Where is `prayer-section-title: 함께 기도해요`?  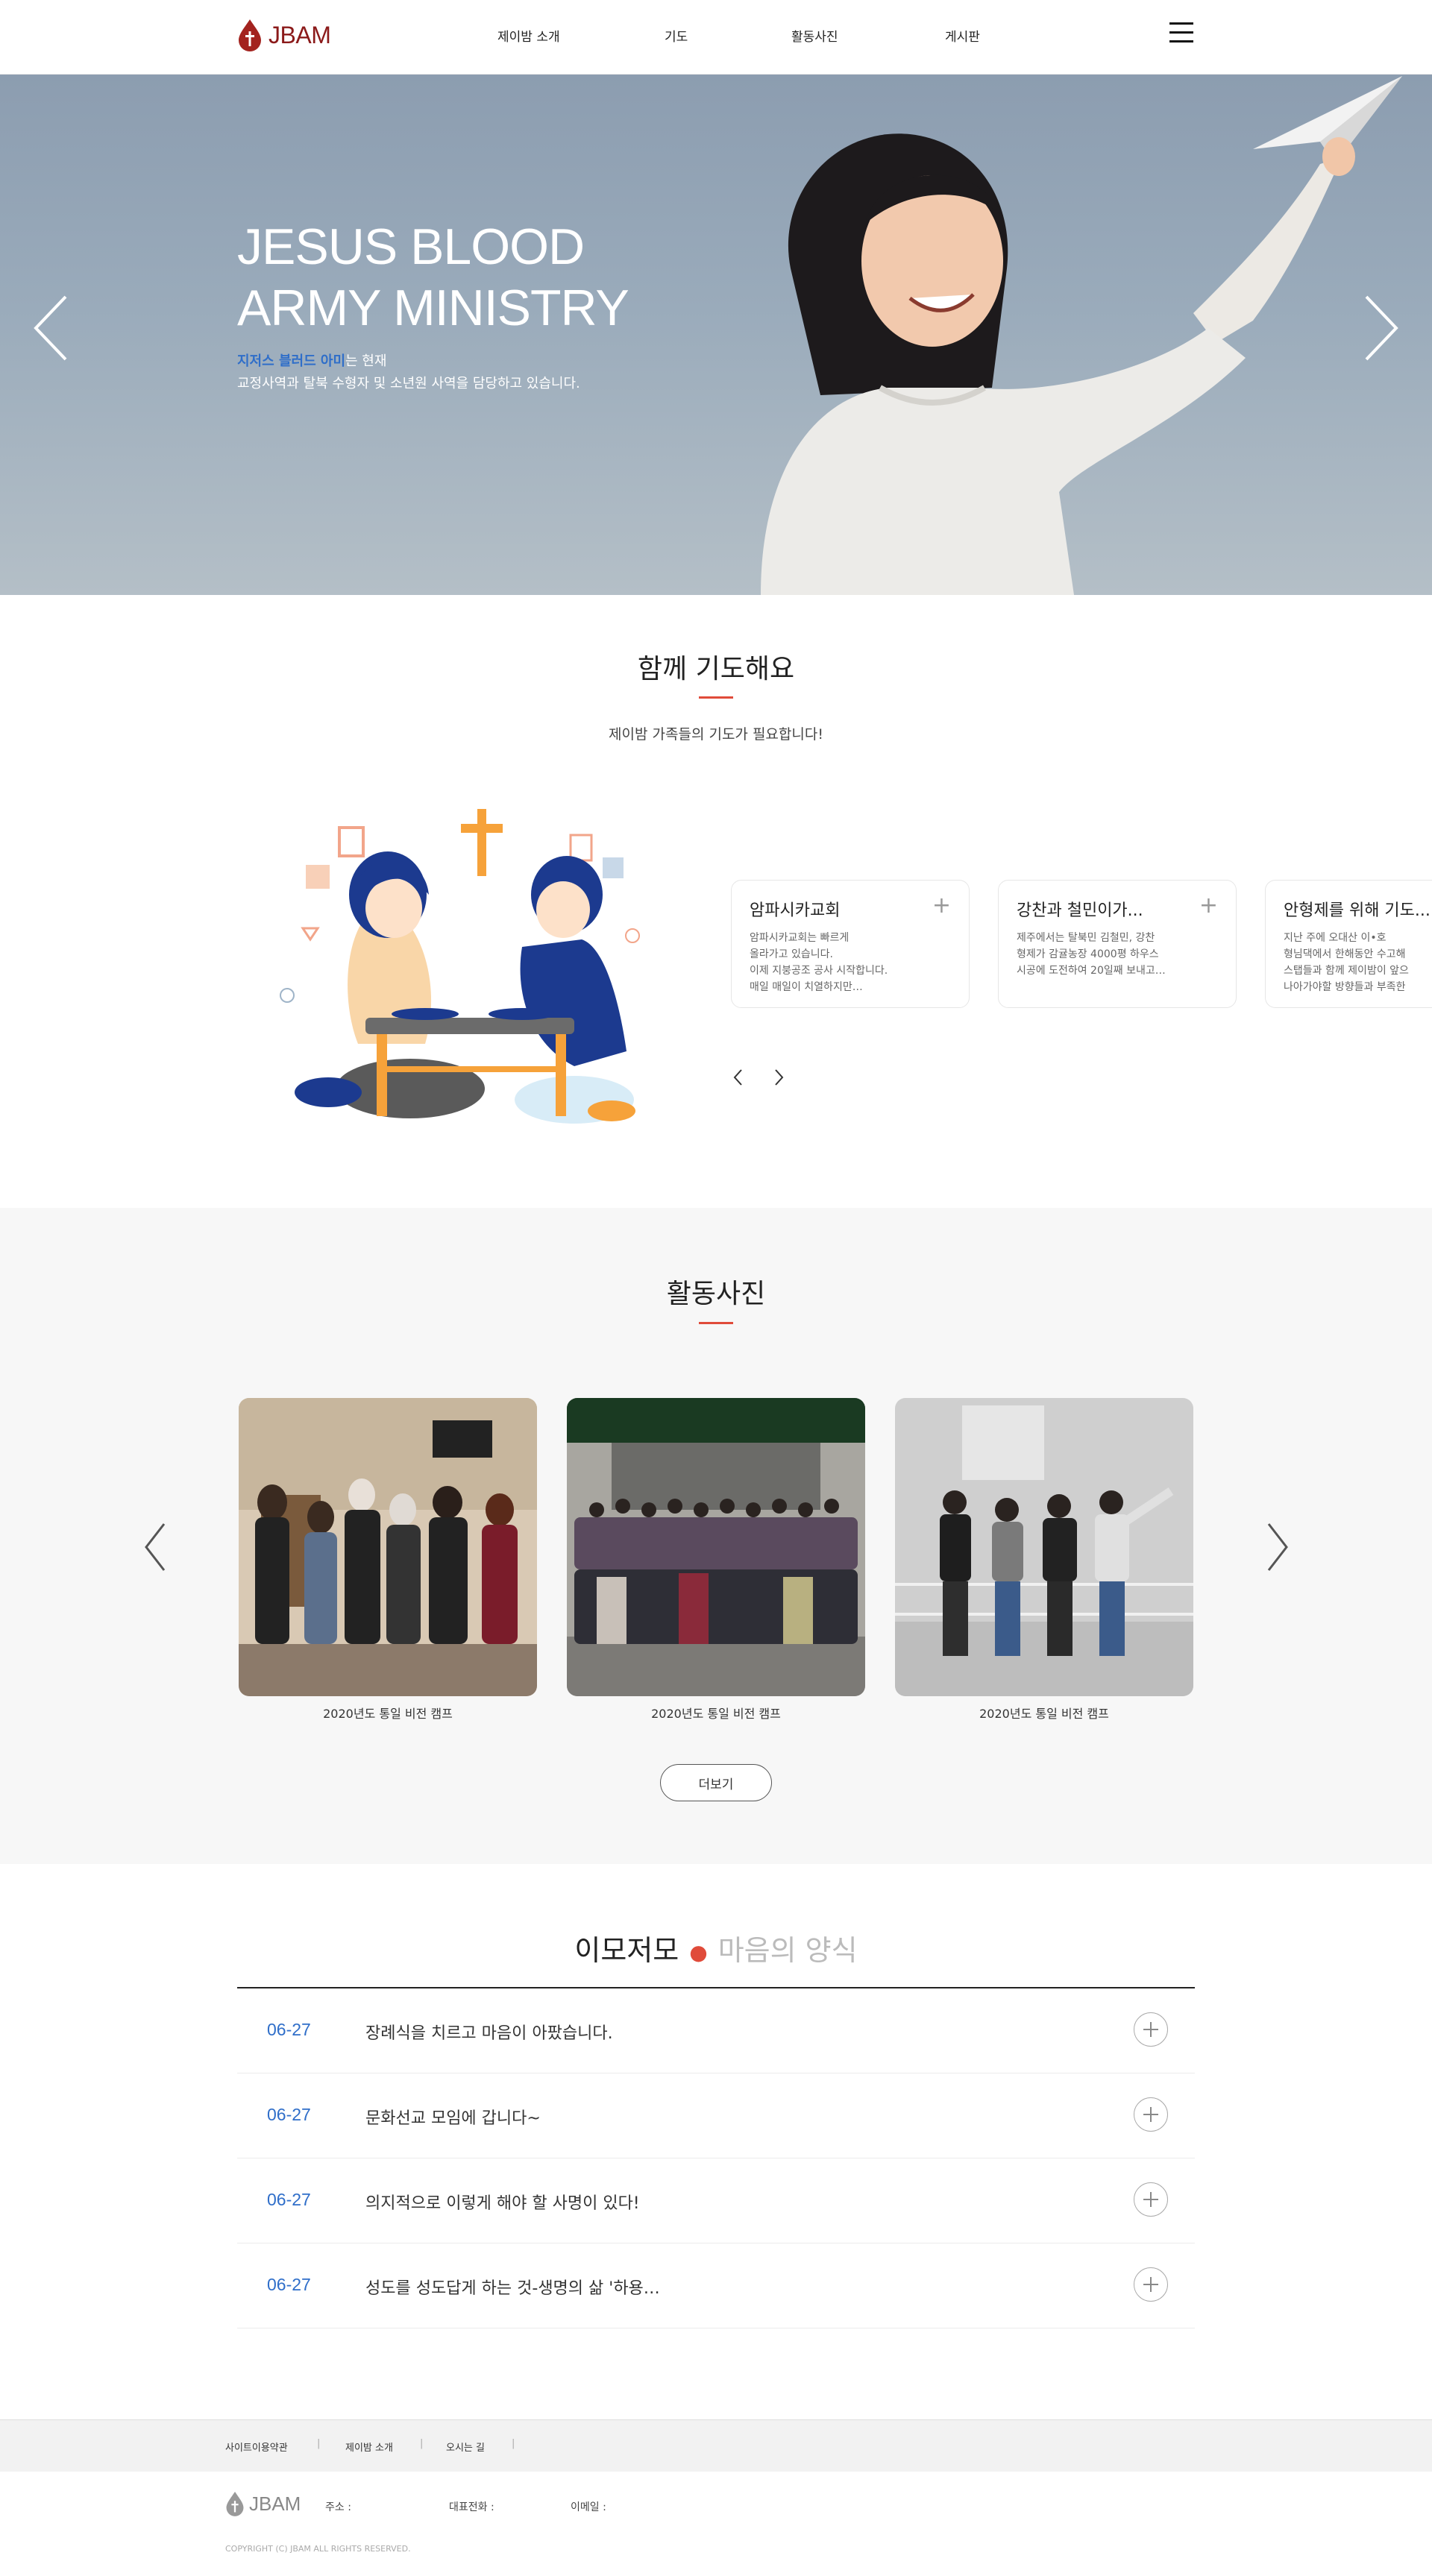
prayer-section-title: 함께 기도해요 is located at coordinates (716, 669).